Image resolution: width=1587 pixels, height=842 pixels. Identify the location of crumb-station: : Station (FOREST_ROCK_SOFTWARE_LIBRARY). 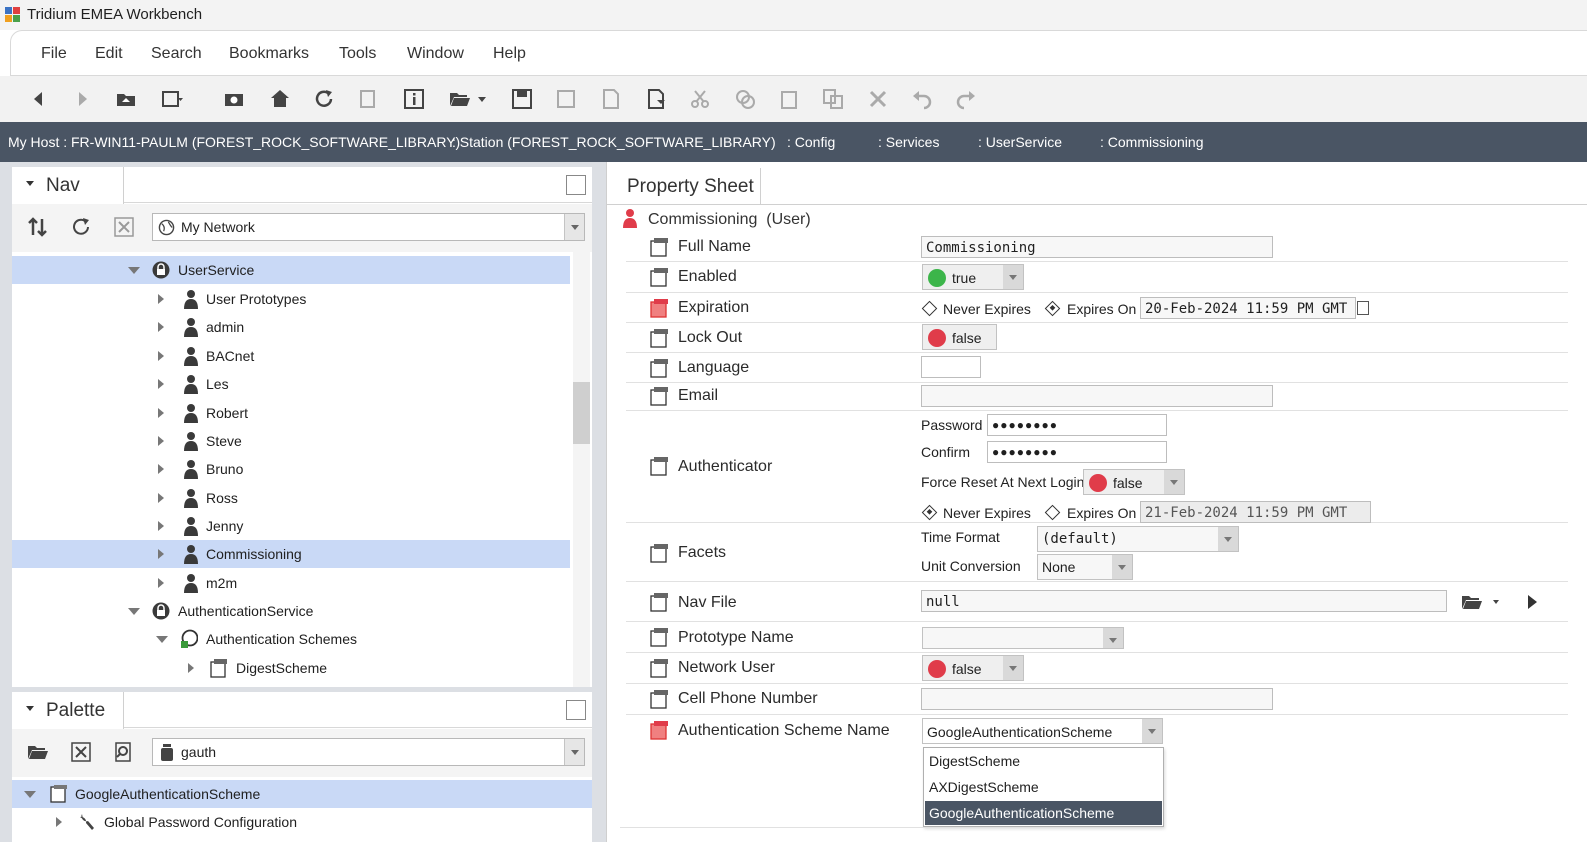
(614, 142).